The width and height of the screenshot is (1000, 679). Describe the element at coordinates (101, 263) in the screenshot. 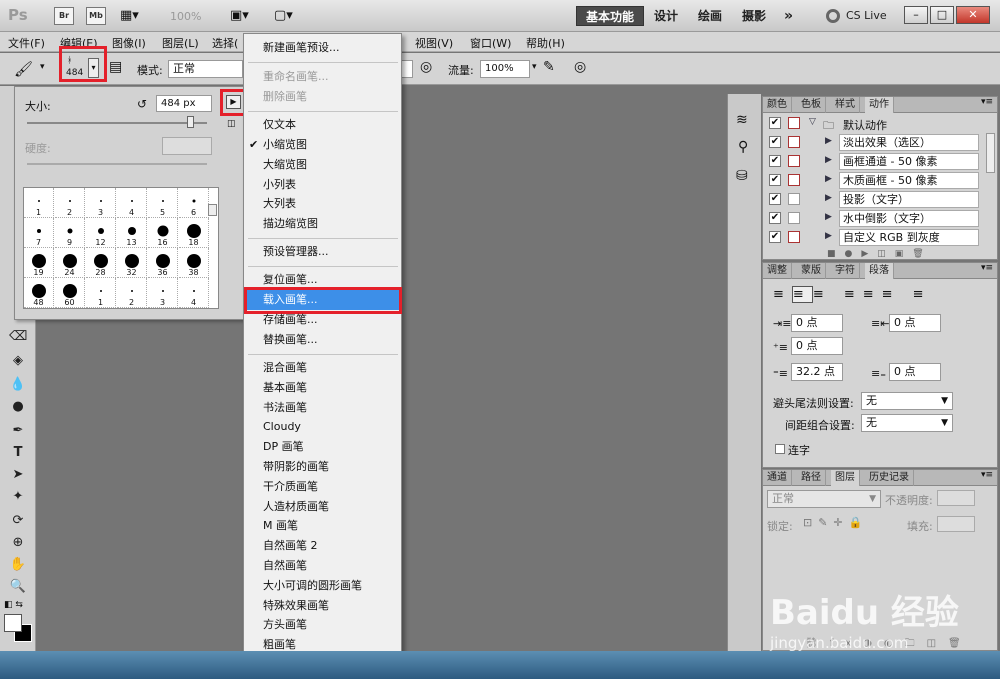

I see `brush-preset-cell: 28` at that location.